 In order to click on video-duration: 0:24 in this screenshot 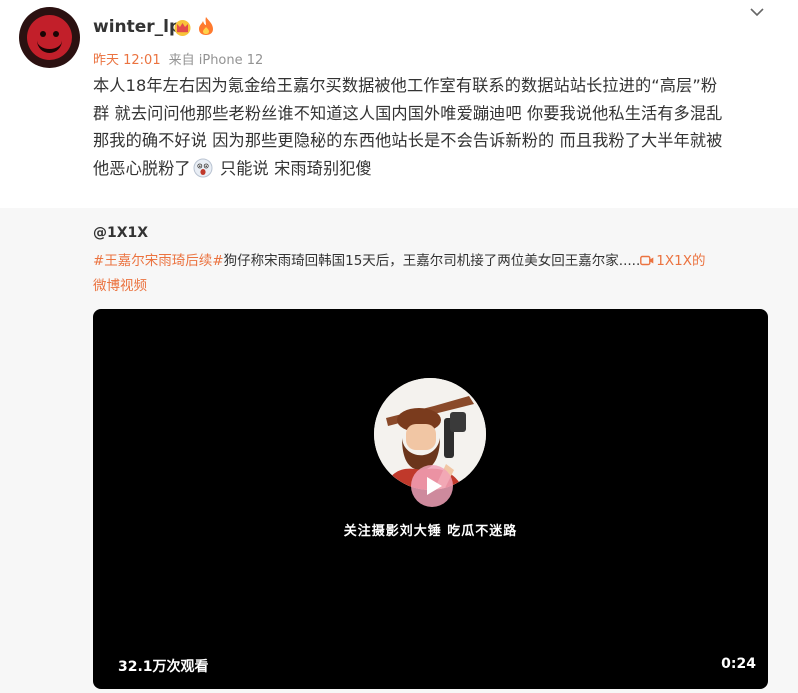, I will do `click(738, 664)`.